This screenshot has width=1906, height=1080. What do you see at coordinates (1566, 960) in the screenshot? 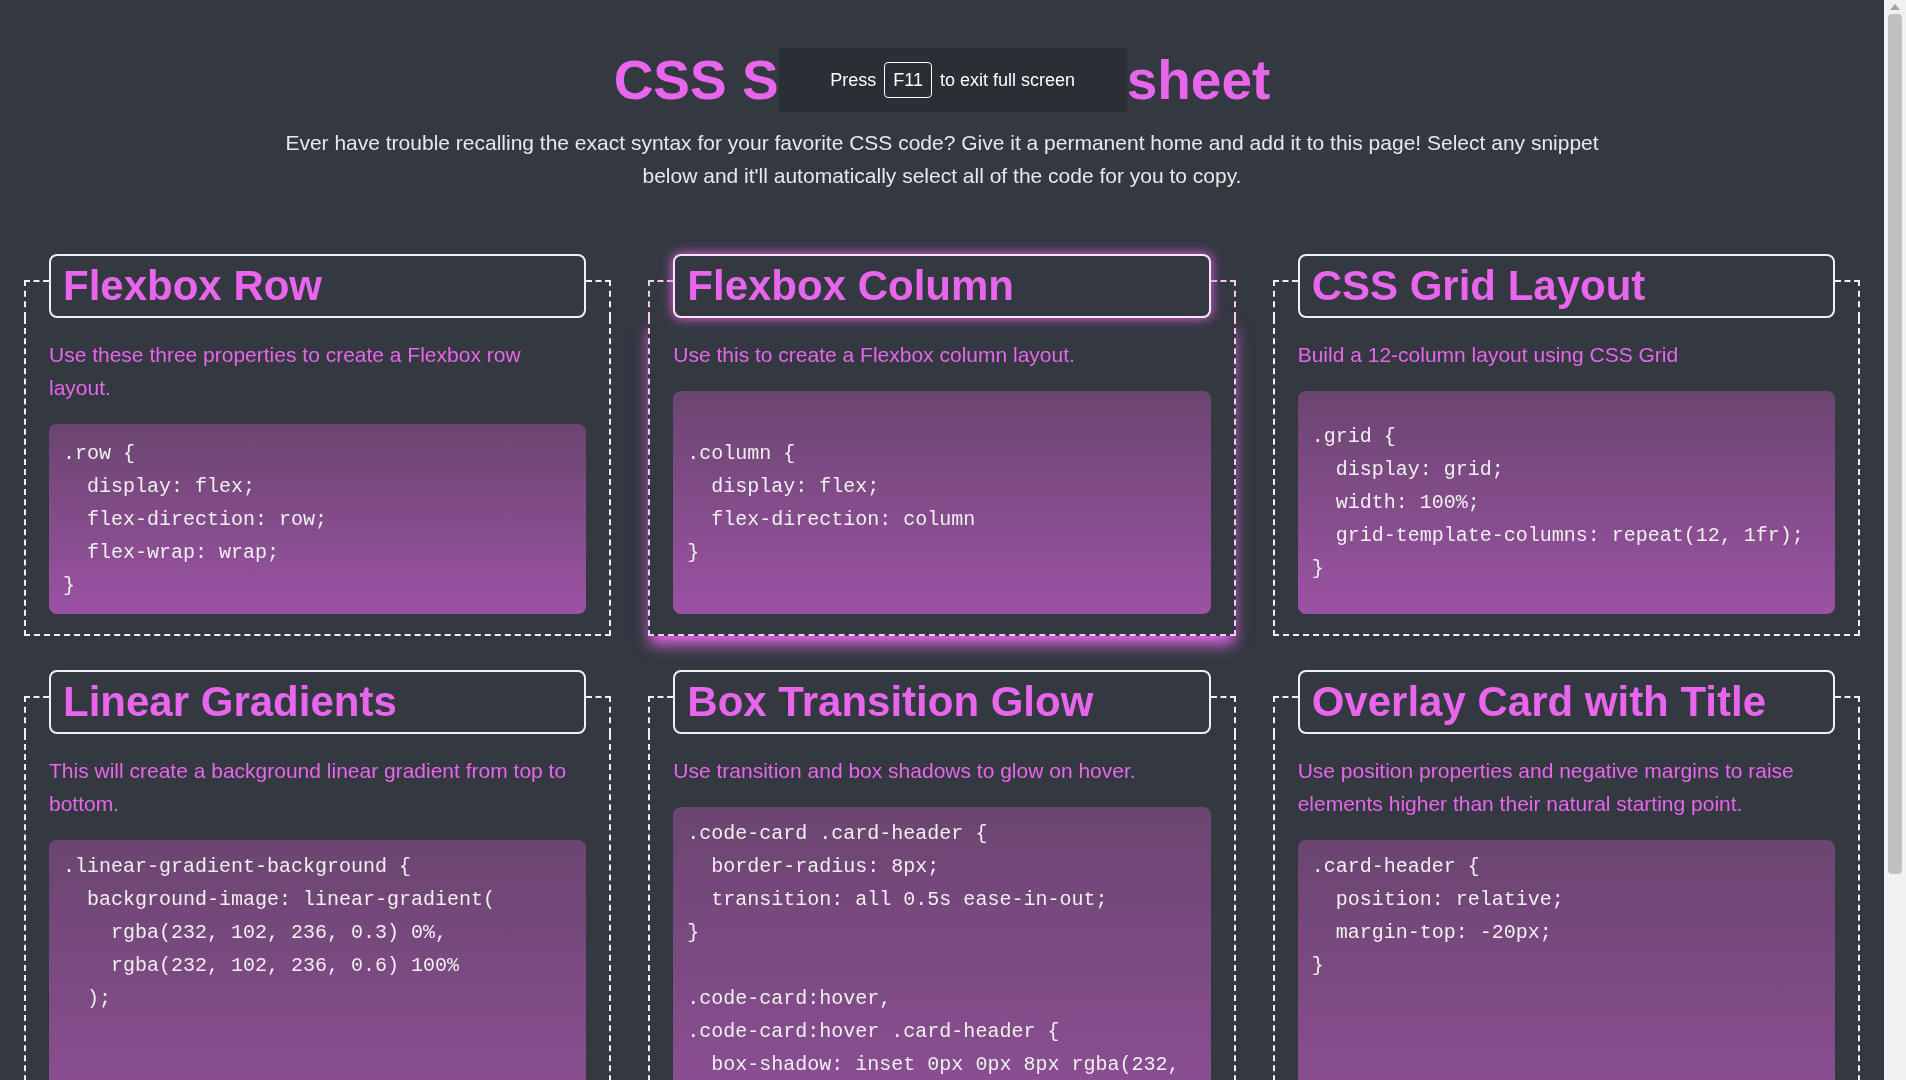
I see `code-block: .card-header { position: relative; margin-top: -20px; }` at bounding box center [1566, 960].